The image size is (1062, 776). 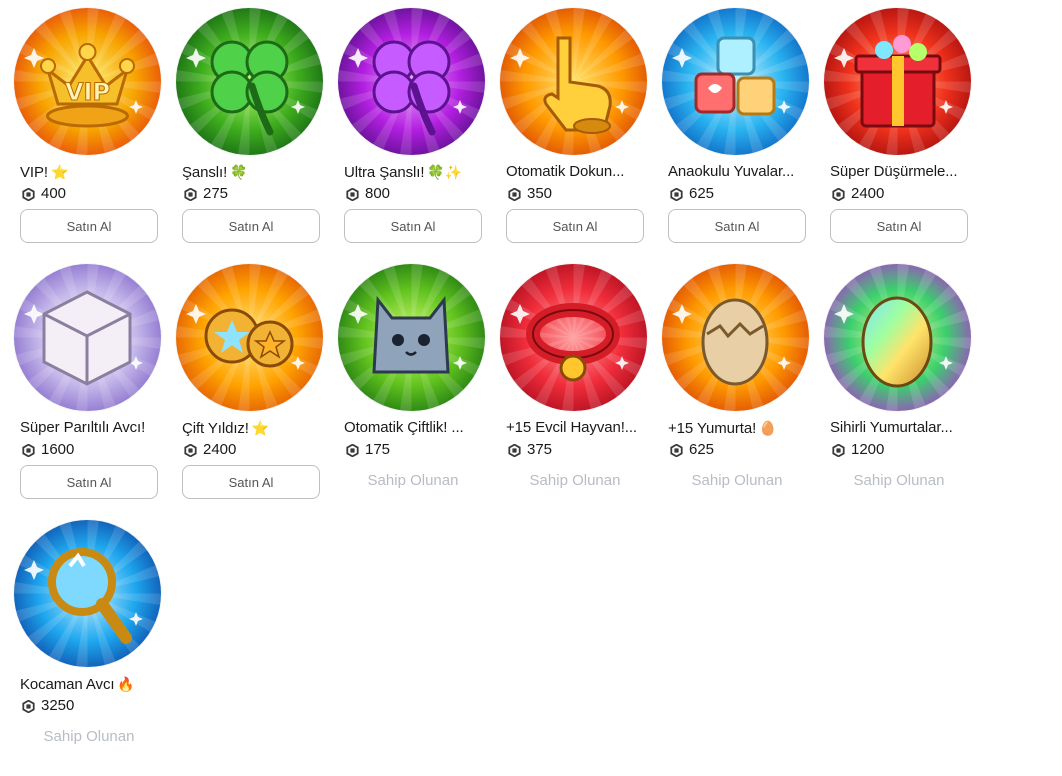 I want to click on item-title: Ultra Şanslı! 🍀✨, so click(x=414, y=172).